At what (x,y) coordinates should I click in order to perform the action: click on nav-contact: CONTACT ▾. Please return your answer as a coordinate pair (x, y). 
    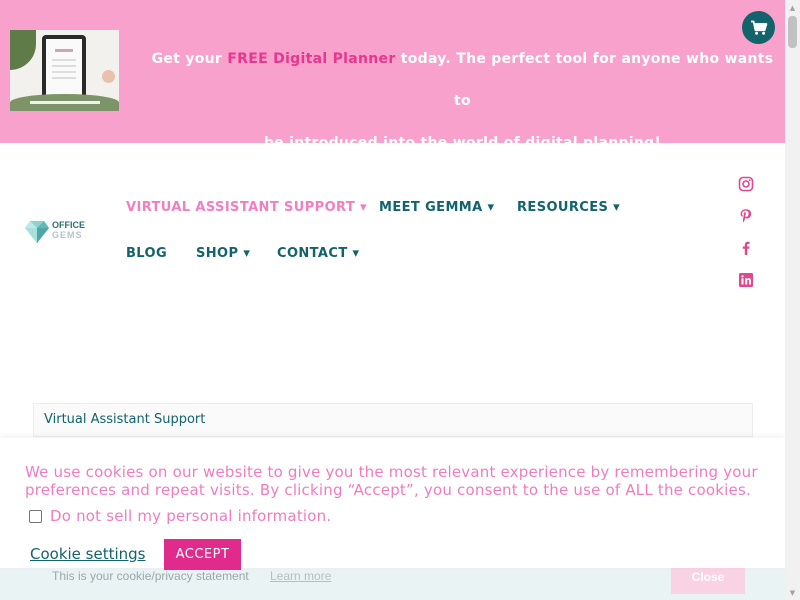
    Looking at the image, I should click on (318, 253).